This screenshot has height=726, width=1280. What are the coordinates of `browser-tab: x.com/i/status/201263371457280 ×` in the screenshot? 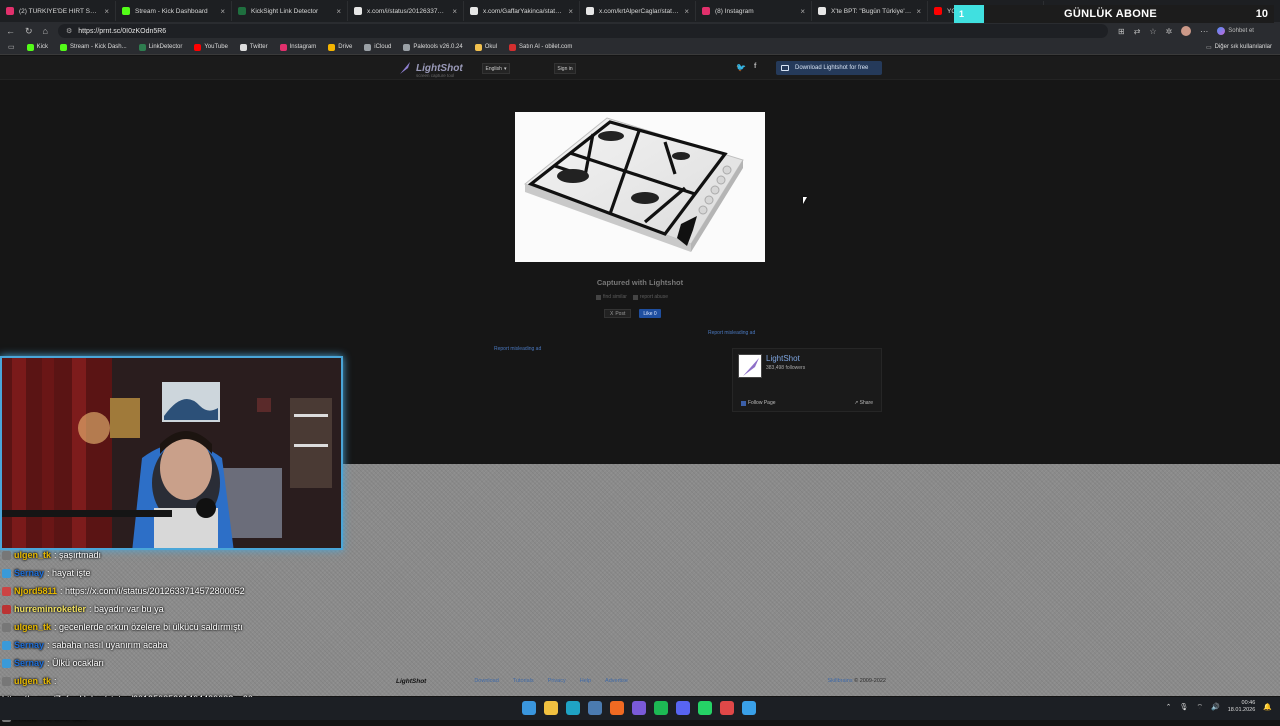 It's located at (406, 11).